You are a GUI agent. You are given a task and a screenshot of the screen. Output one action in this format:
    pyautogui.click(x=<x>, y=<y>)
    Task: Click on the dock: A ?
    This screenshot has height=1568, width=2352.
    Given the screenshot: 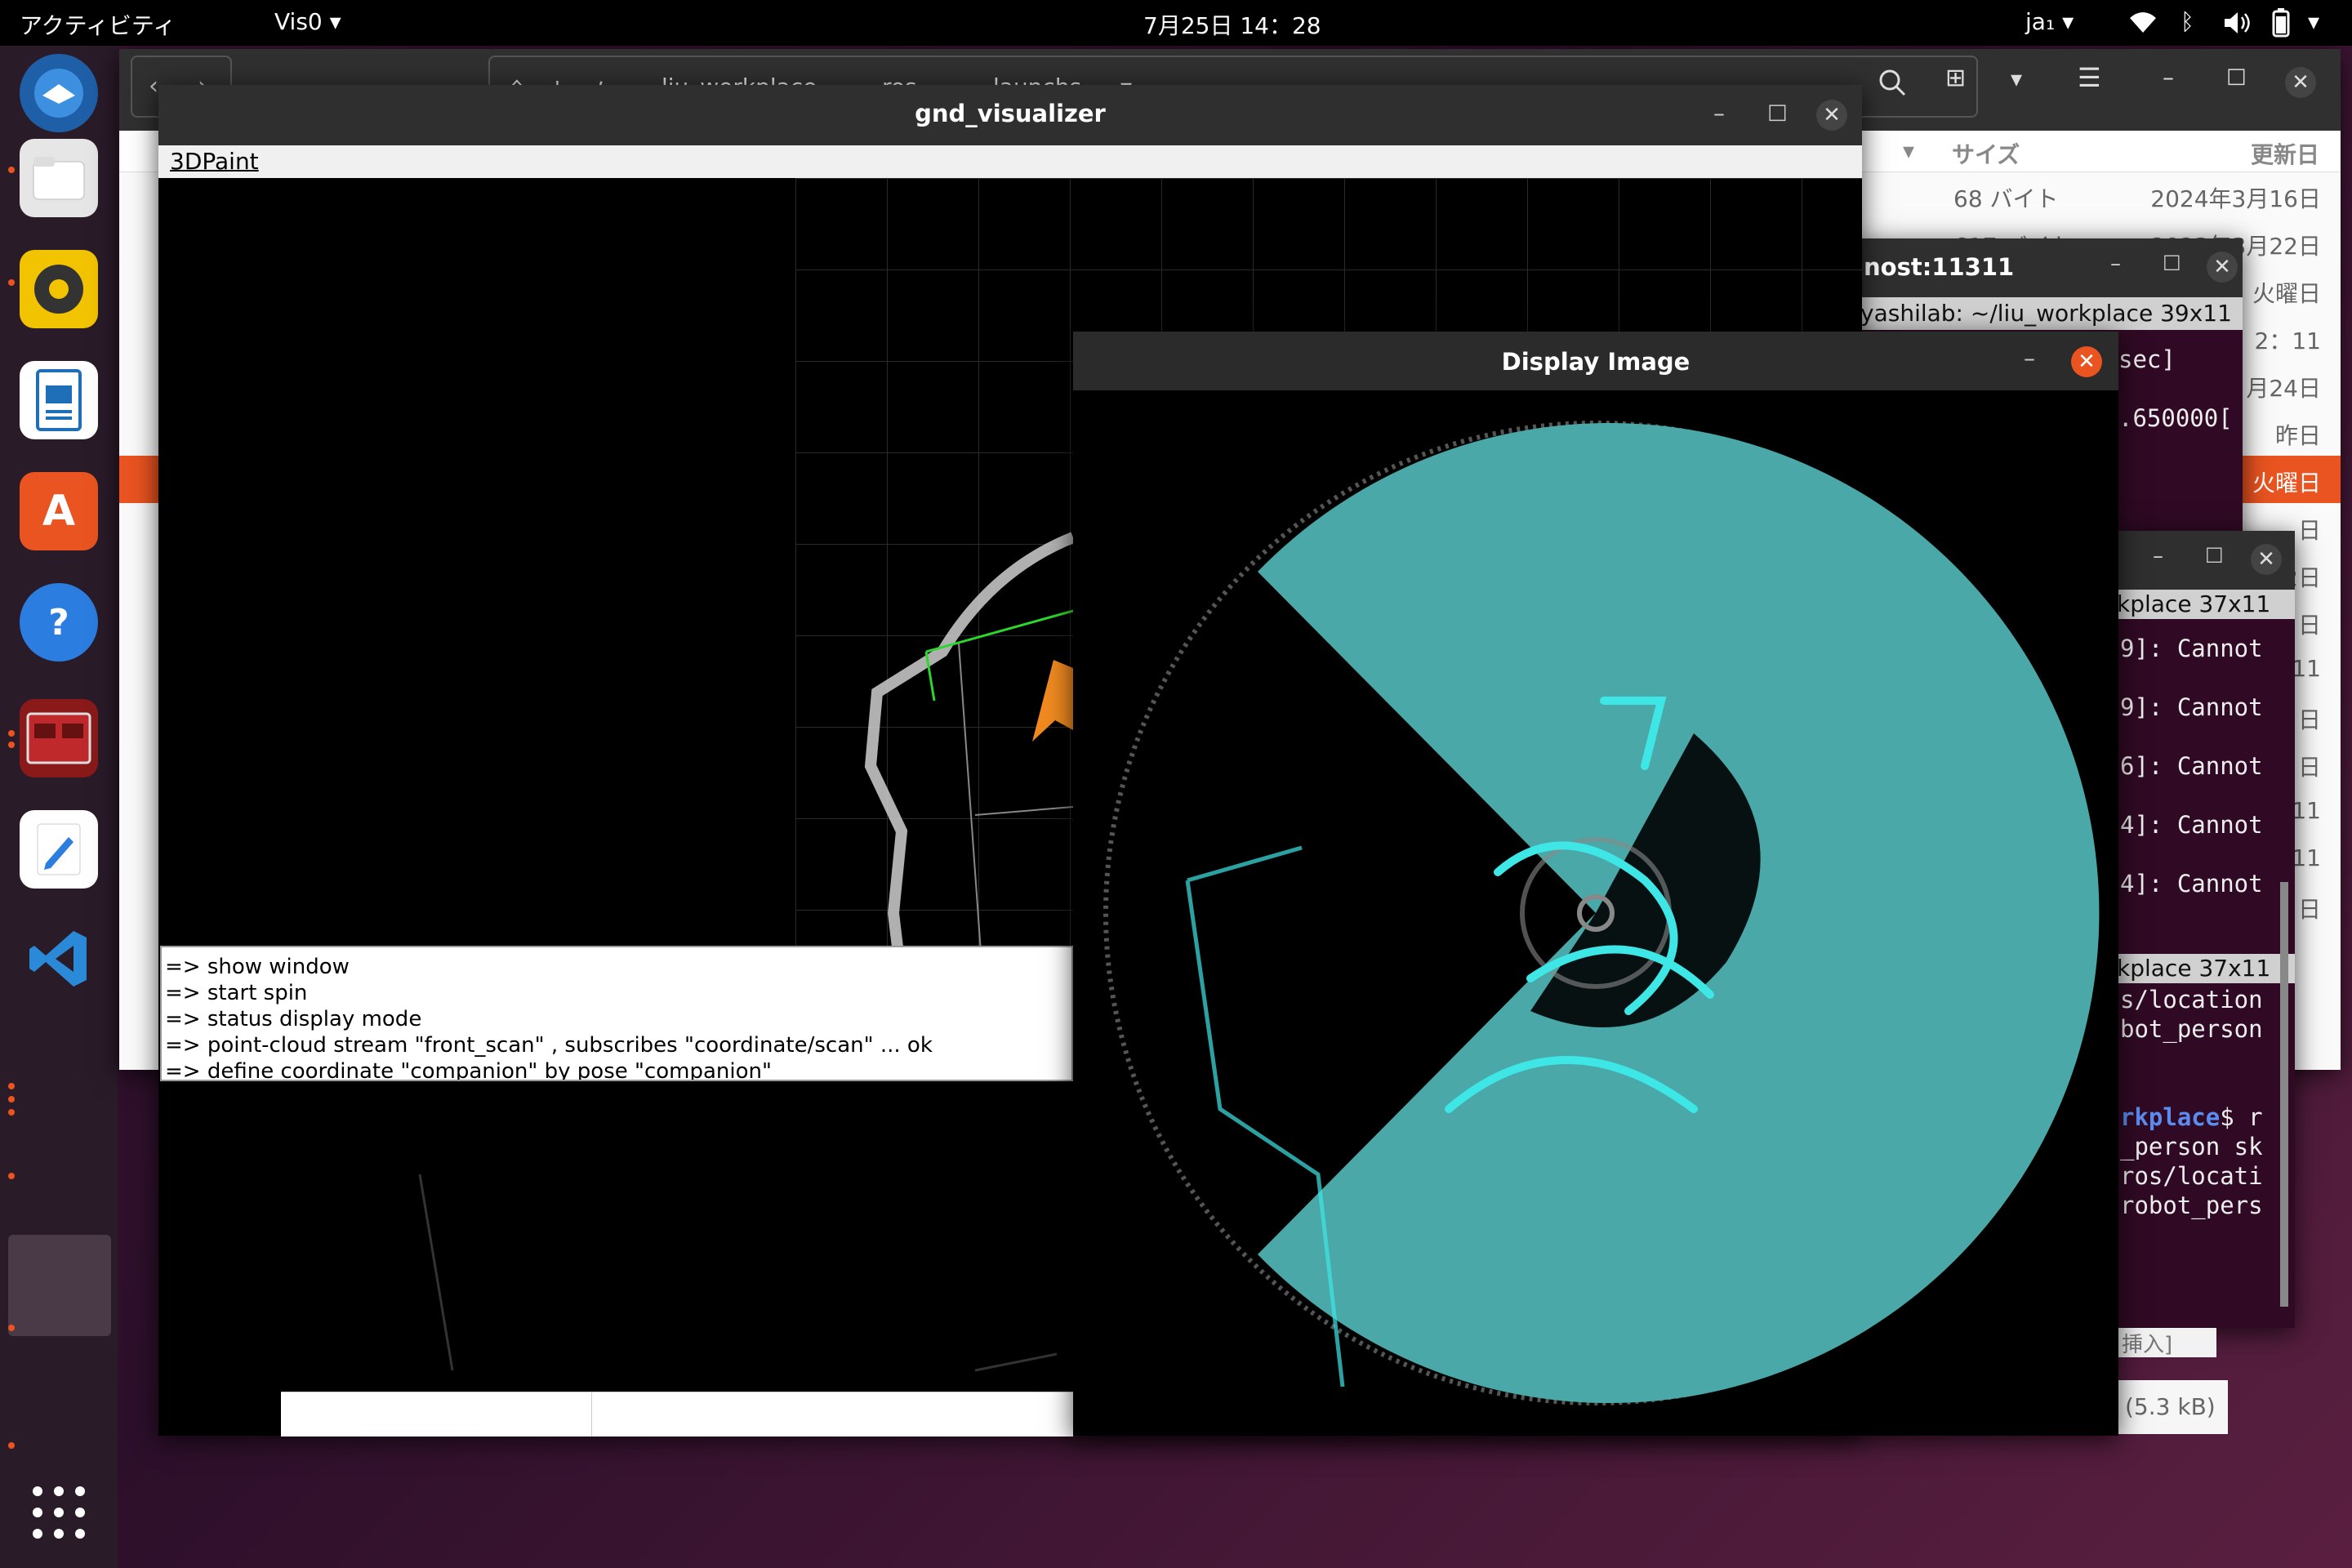 What is the action you would take?
    pyautogui.click(x=59, y=807)
    